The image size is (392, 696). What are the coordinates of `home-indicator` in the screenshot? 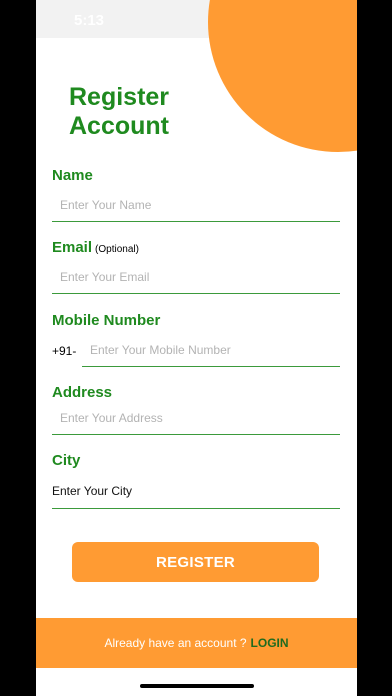 It's located at (197, 686).